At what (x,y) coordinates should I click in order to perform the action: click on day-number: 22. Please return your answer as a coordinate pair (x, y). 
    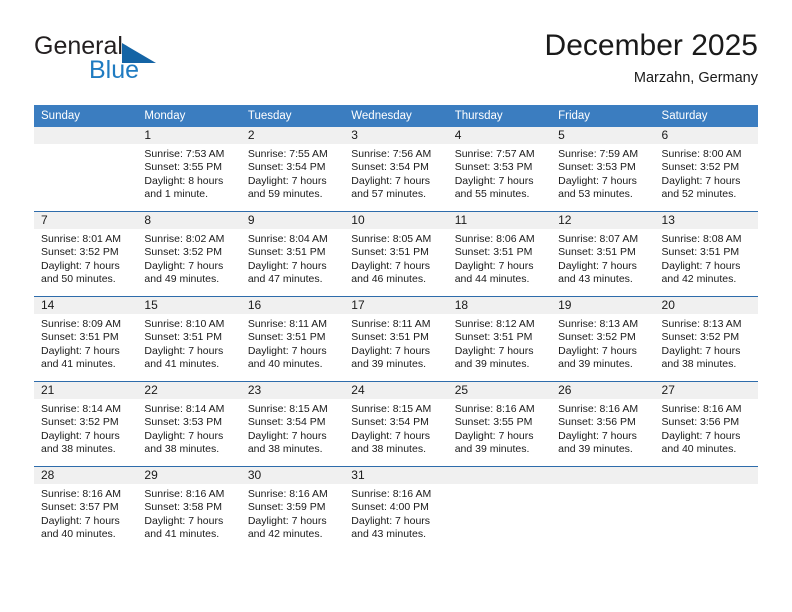
    Looking at the image, I should click on (189, 390).